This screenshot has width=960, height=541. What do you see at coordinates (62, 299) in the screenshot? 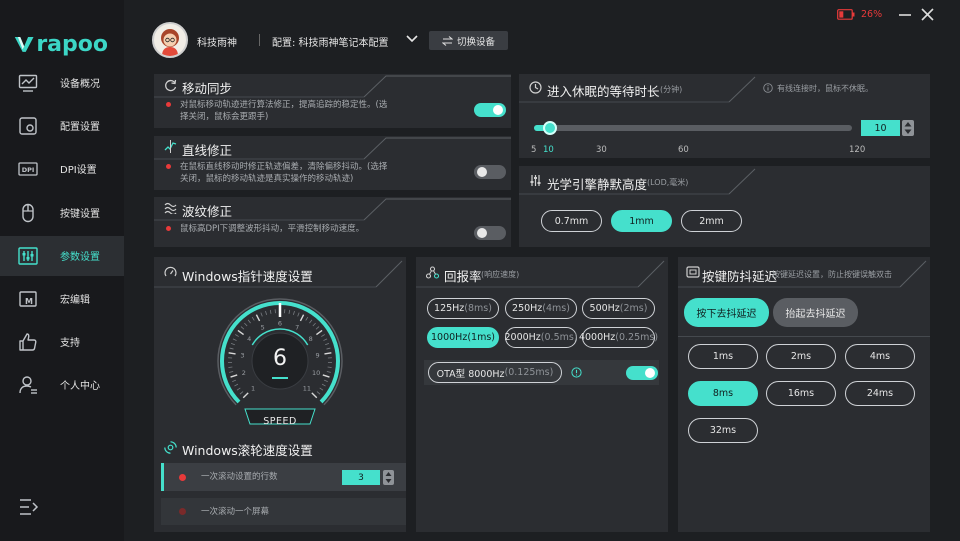
I see `nav-item-macro: M 宏编辑` at bounding box center [62, 299].